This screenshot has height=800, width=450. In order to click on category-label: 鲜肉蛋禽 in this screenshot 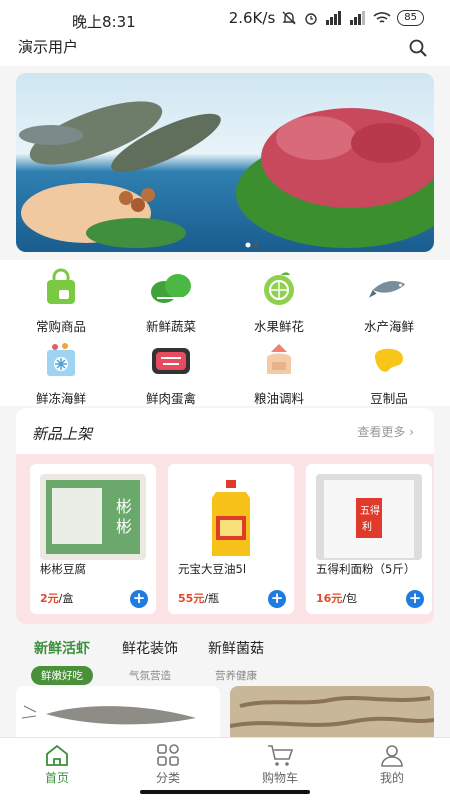, I will do `click(170, 398)`.